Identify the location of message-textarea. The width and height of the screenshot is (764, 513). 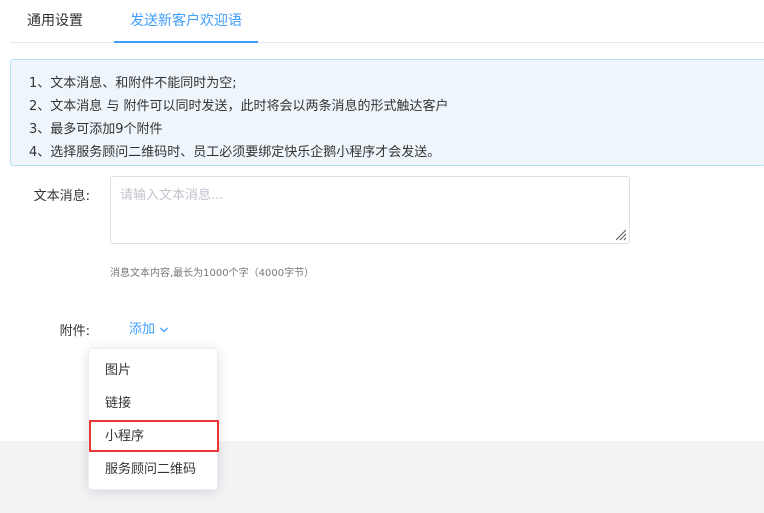
(370, 210).